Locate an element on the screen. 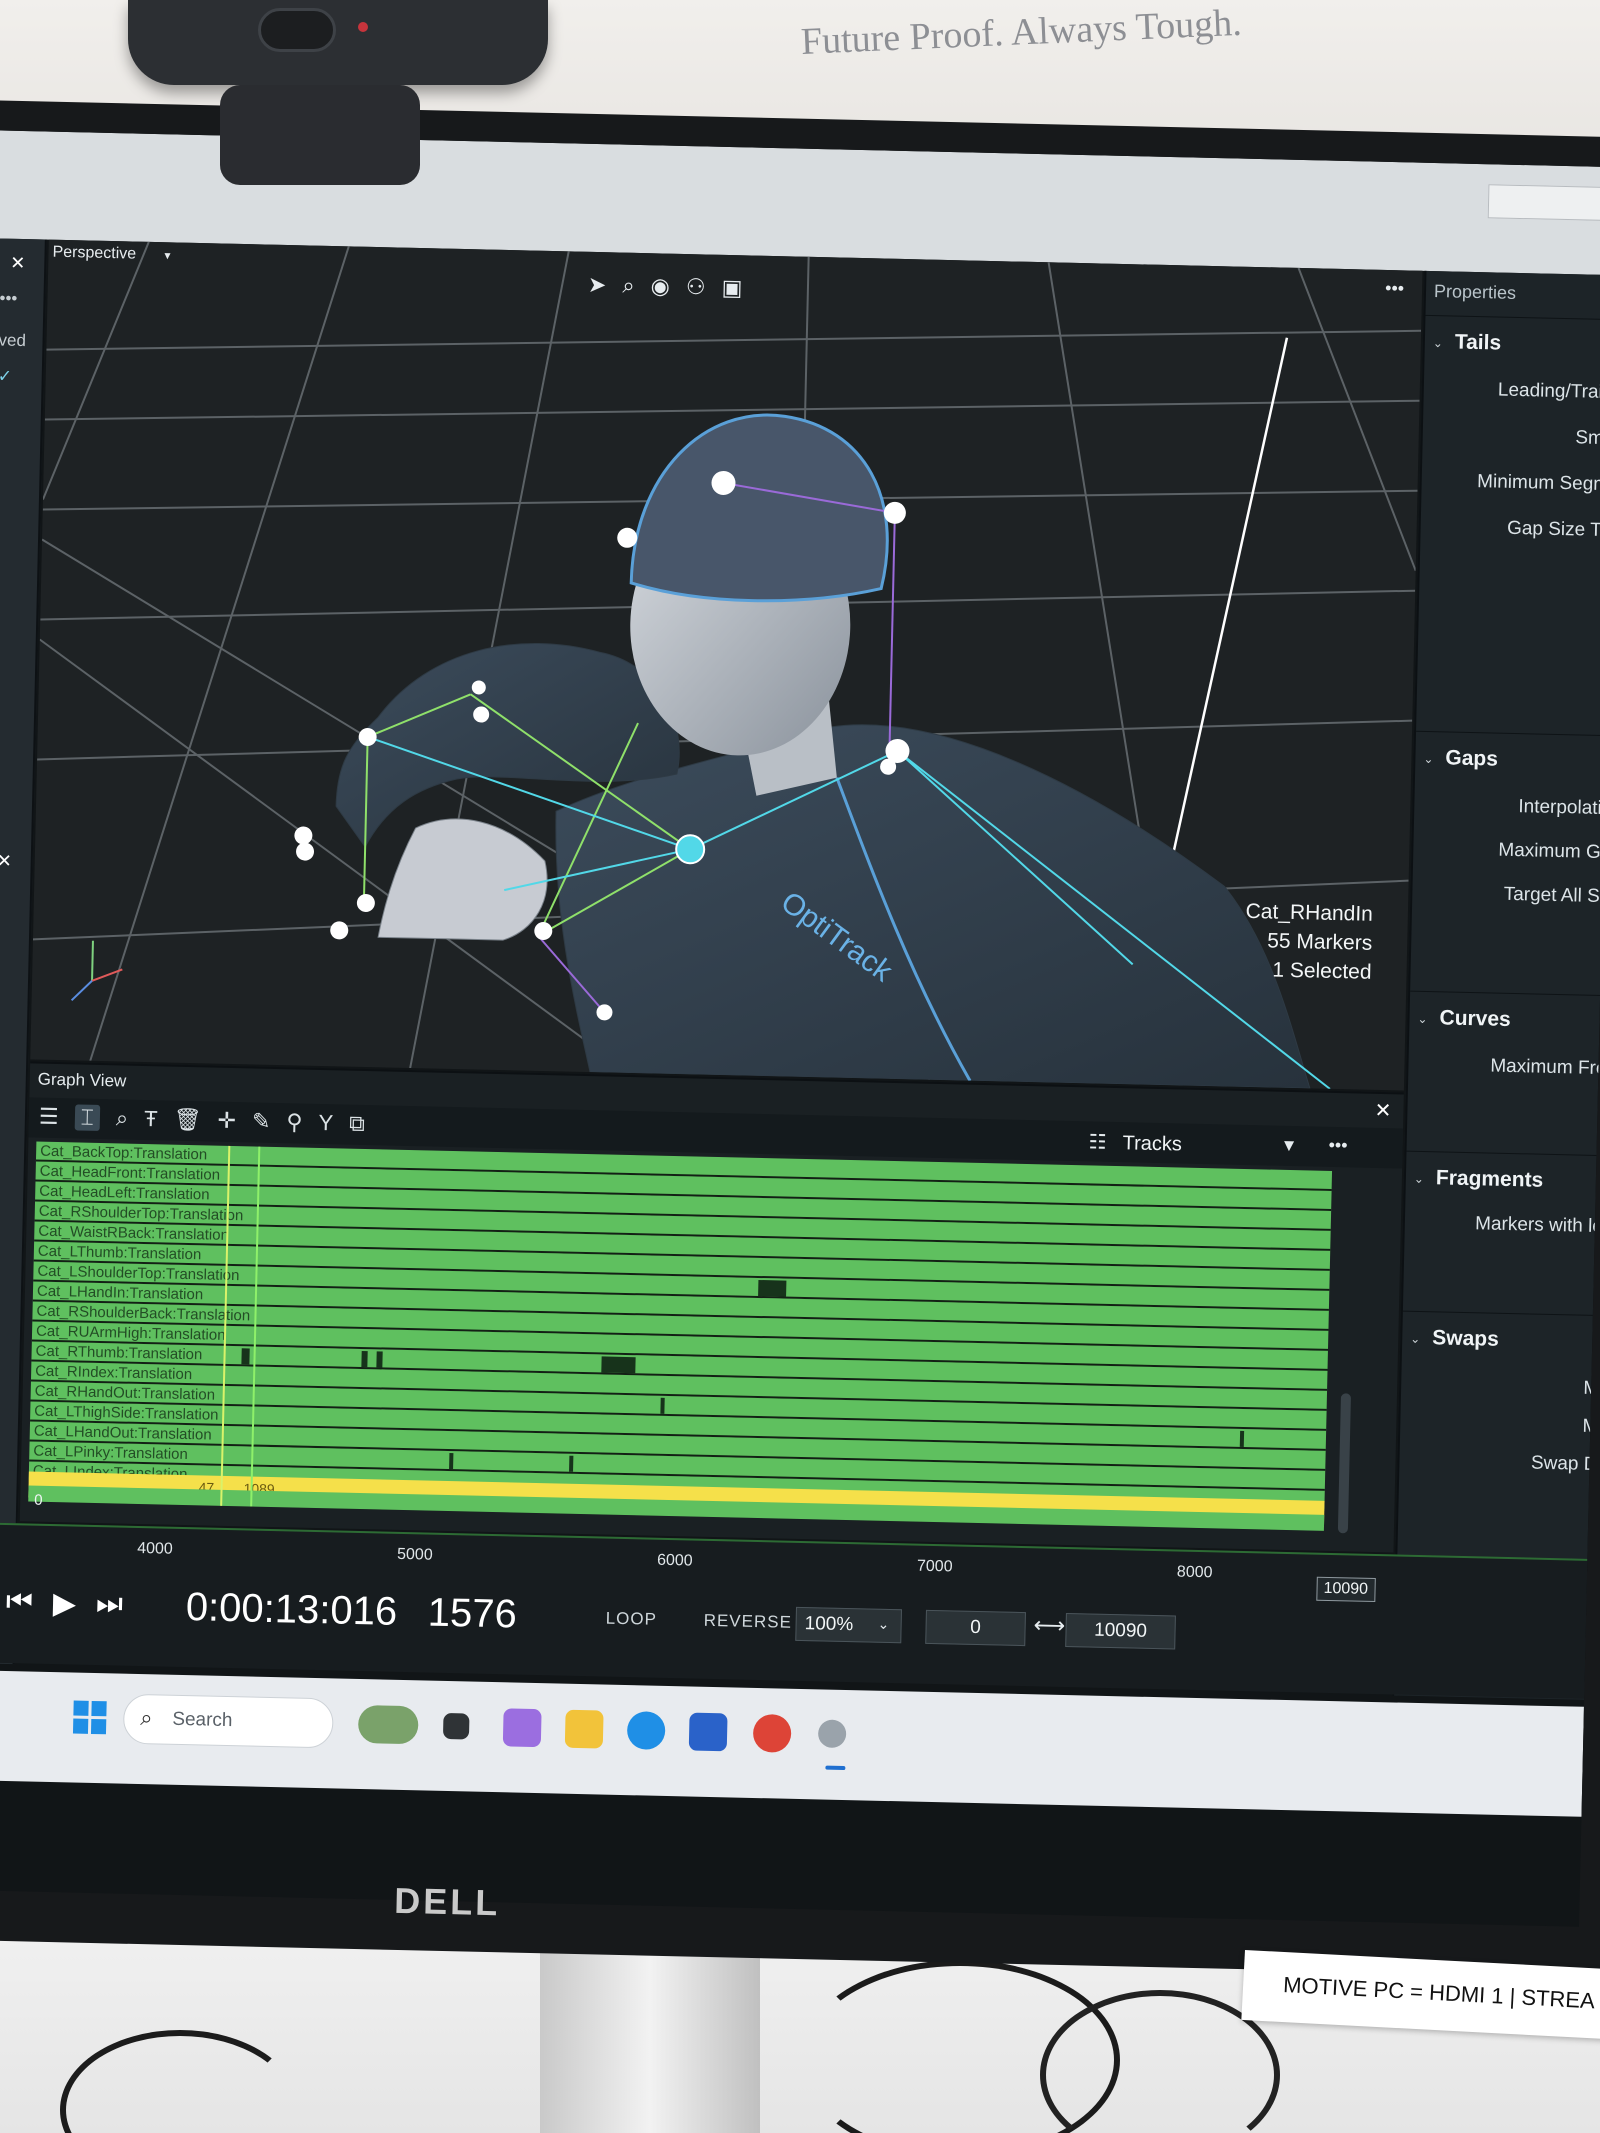 This screenshot has height=2133, width=1600. track-label: Cat_RIndex:Translation is located at coordinates (113, 1373).